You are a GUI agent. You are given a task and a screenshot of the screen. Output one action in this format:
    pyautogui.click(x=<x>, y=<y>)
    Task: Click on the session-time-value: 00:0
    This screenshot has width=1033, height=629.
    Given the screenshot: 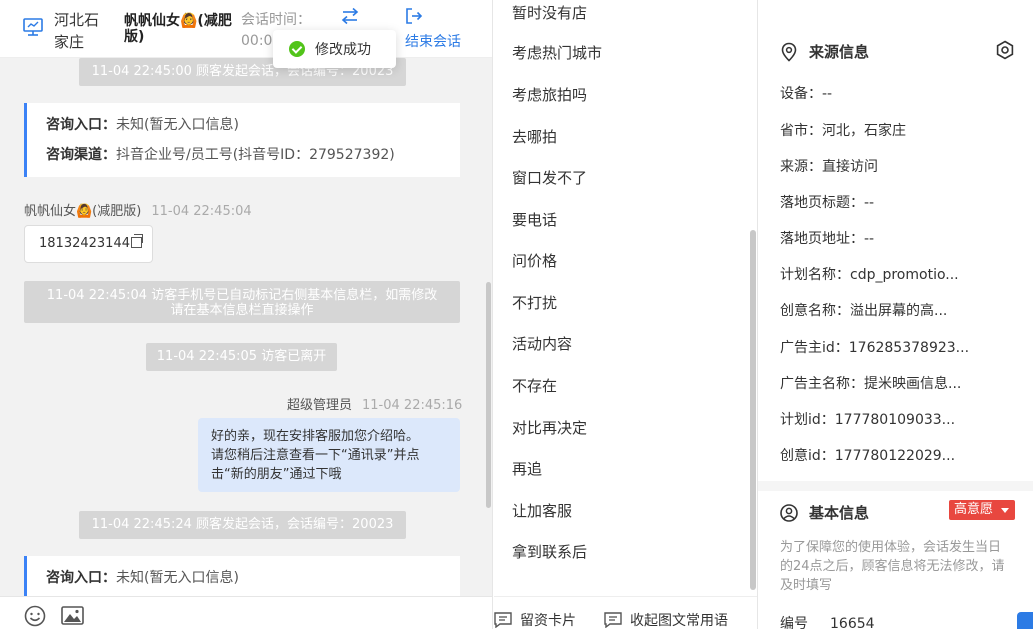 What is the action you would take?
    pyautogui.click(x=257, y=41)
    